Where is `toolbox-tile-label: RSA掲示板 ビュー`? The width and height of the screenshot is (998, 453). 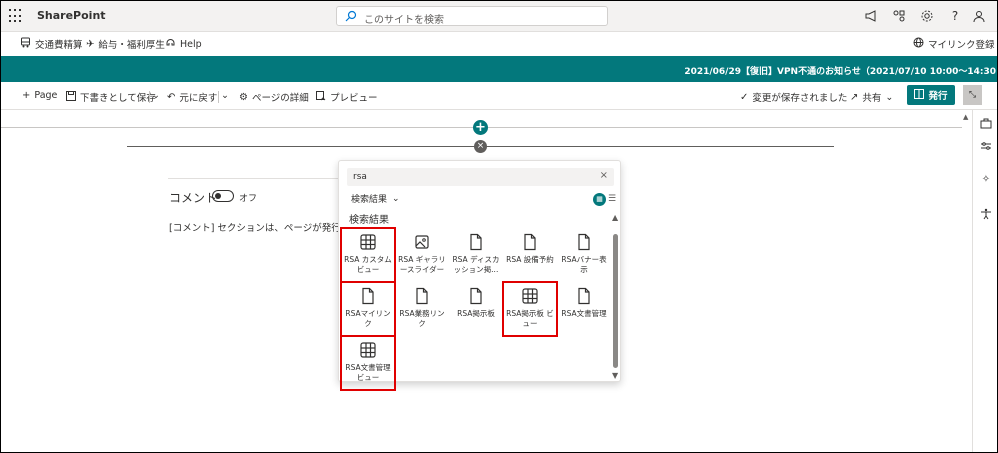
toolbox-tile-label: RSA掲示板 ビュー is located at coordinates (530, 318).